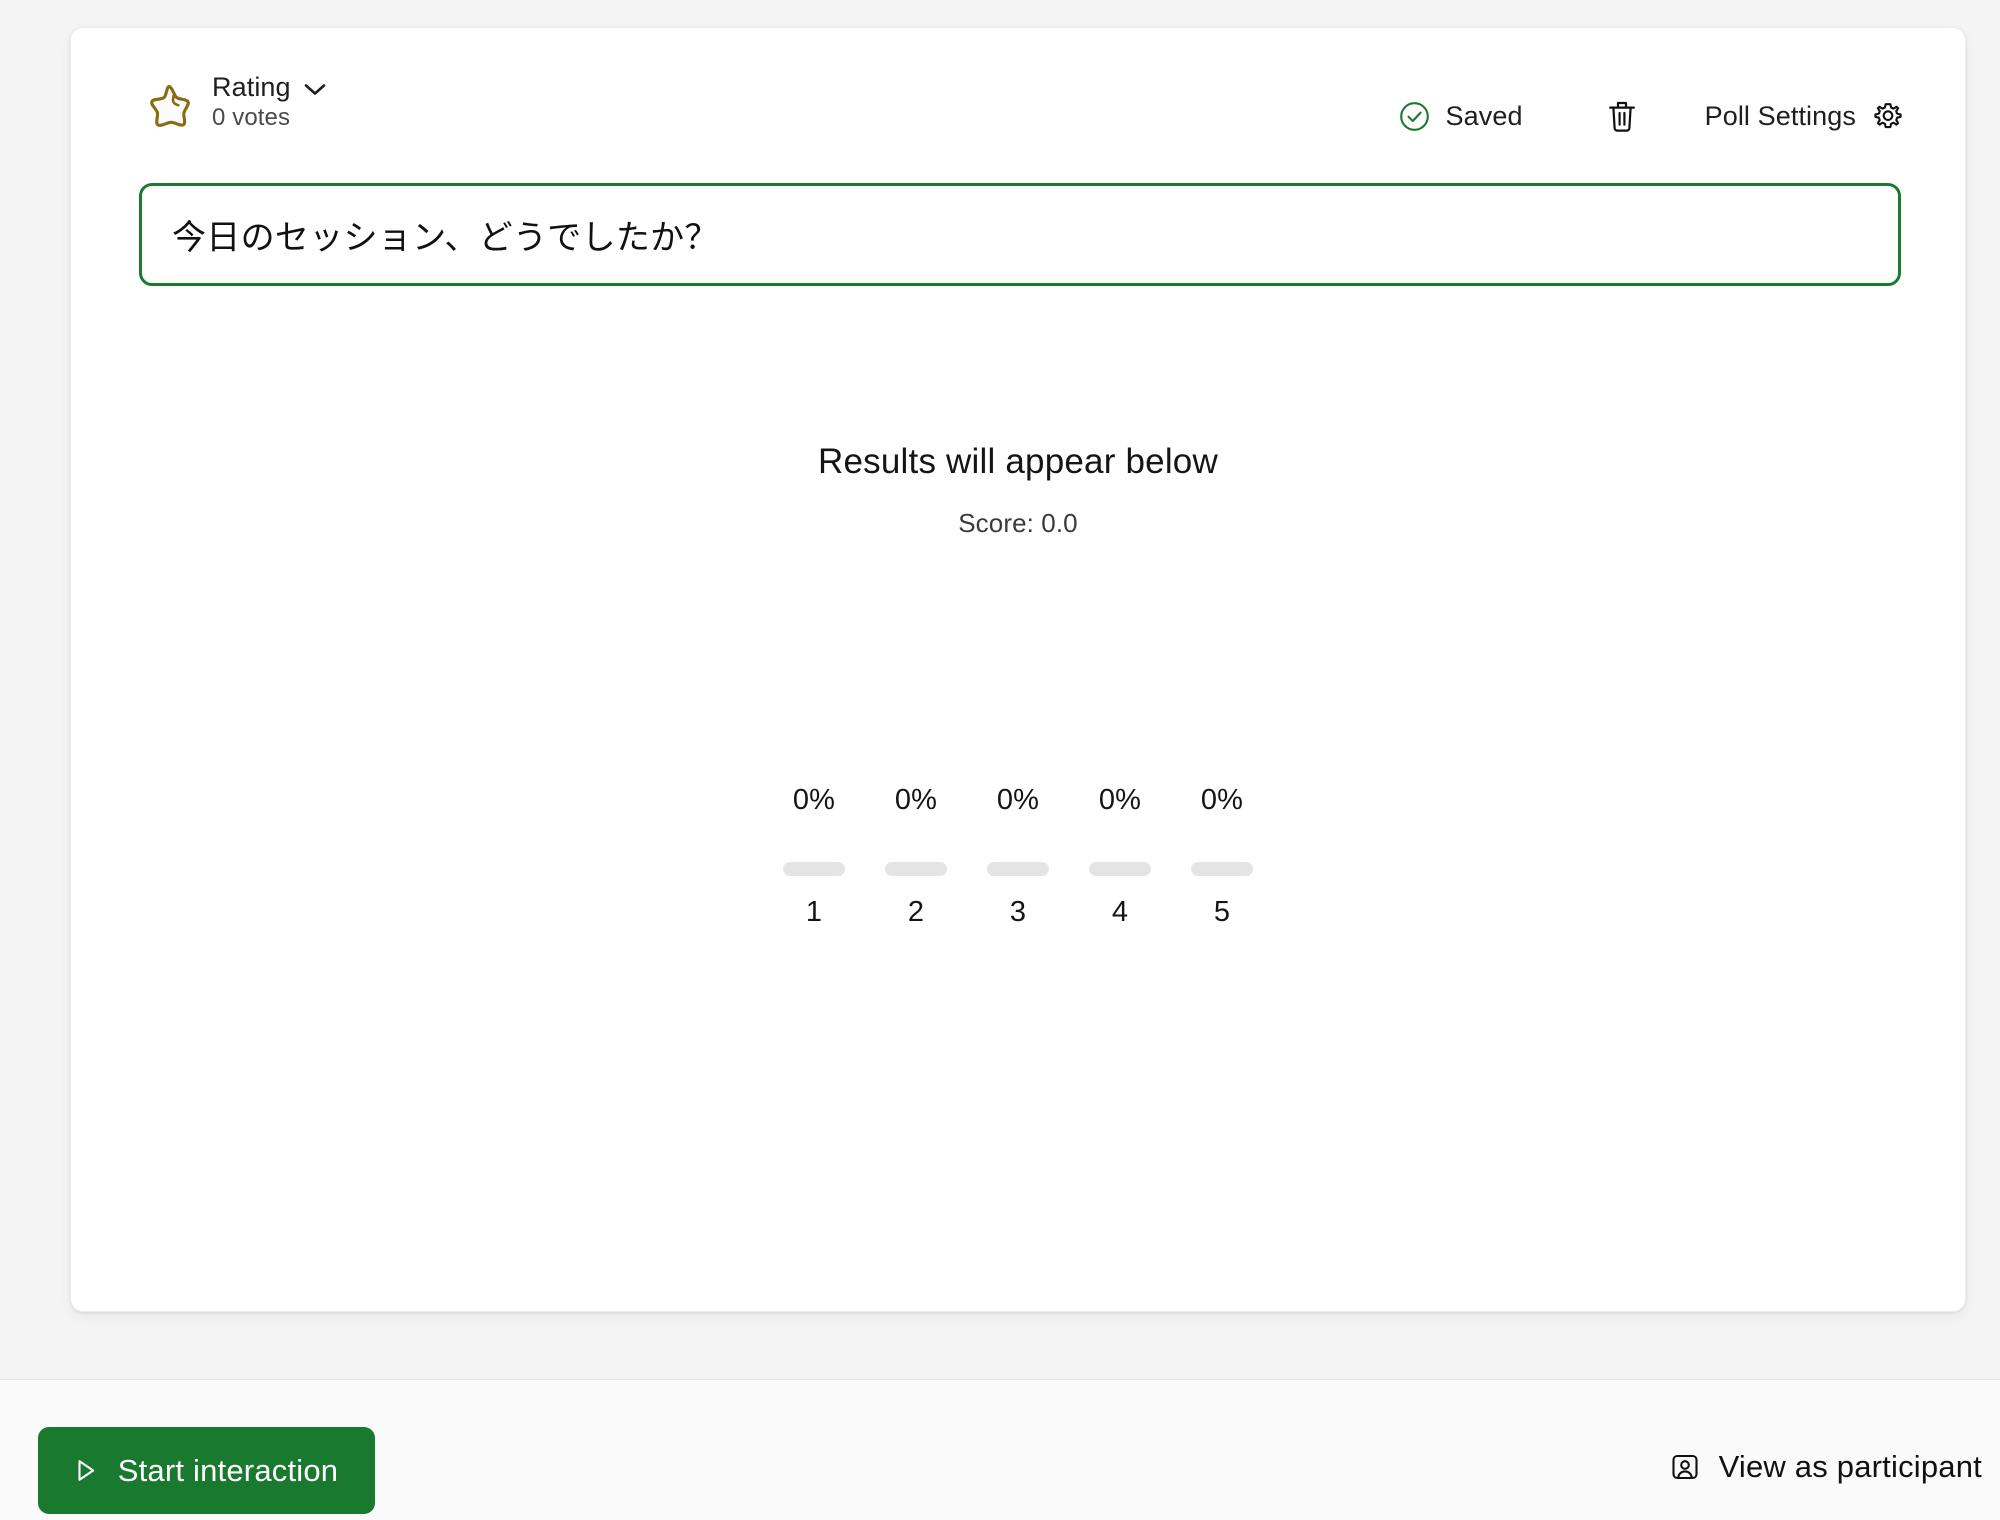  I want to click on rating-category-label: 1, so click(814, 912).